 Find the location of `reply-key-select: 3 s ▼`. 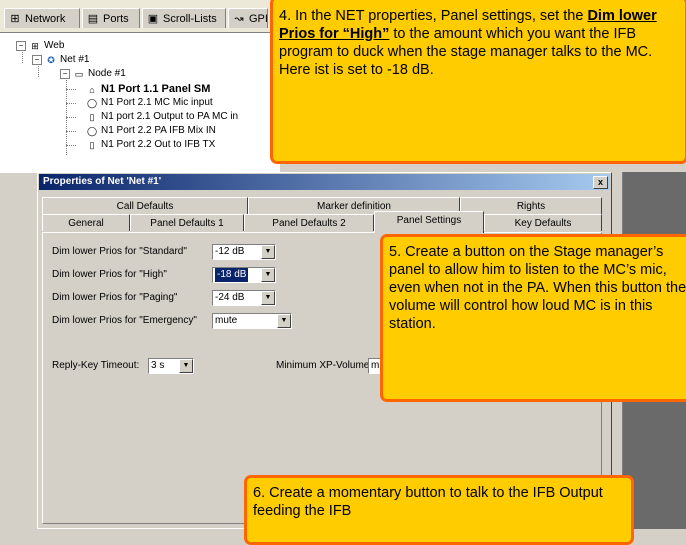

reply-key-select: 3 s ▼ is located at coordinates (171, 366).